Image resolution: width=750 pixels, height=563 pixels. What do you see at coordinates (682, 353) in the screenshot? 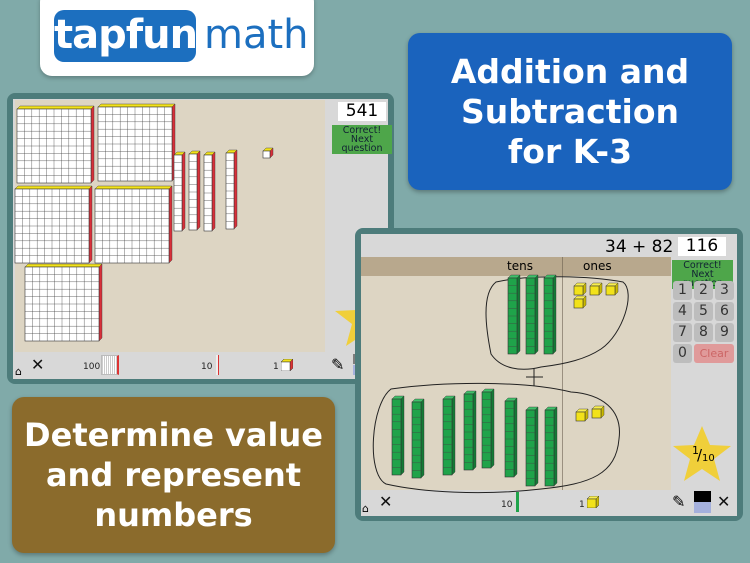
I see `key-0: 0` at bounding box center [682, 353].